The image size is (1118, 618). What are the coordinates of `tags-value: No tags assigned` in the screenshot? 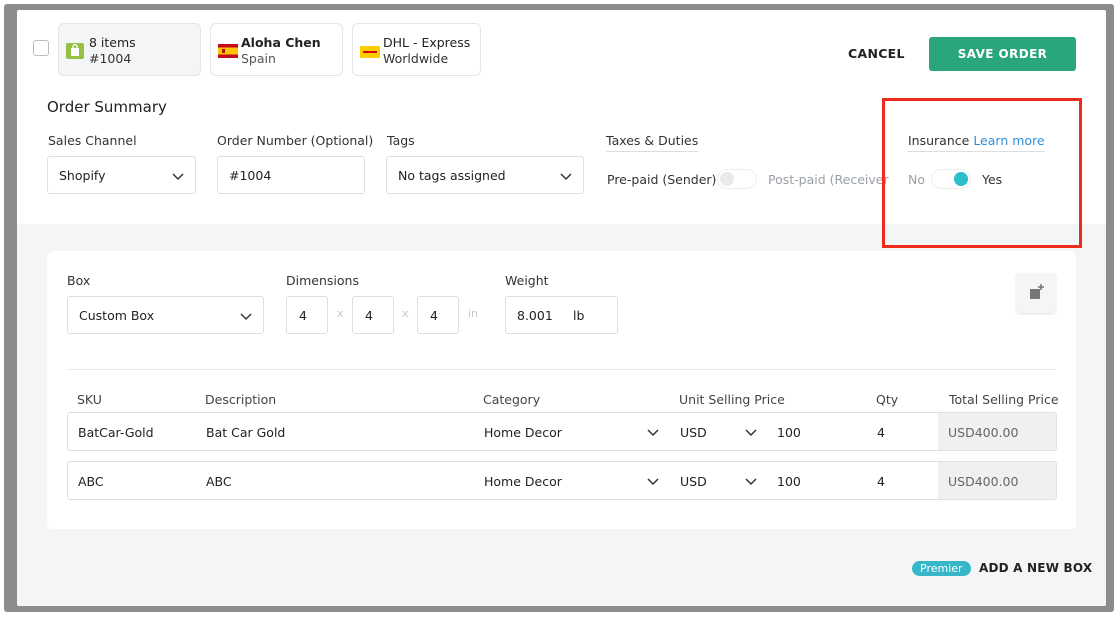 It's located at (452, 175).